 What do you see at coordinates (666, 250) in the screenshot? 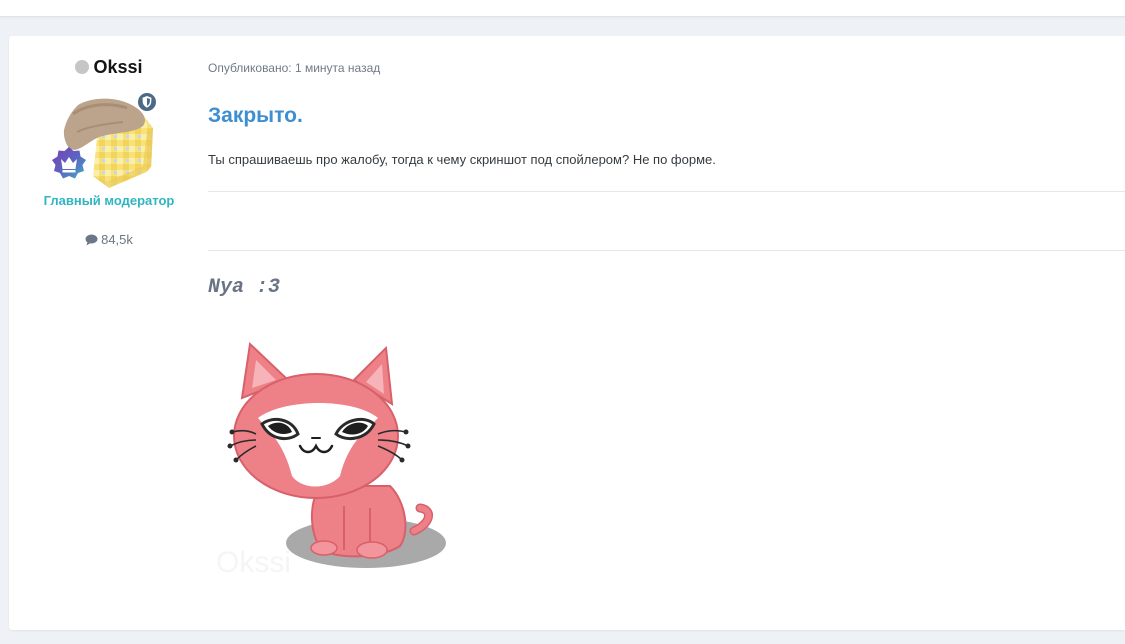
I see `signature-divider` at bounding box center [666, 250].